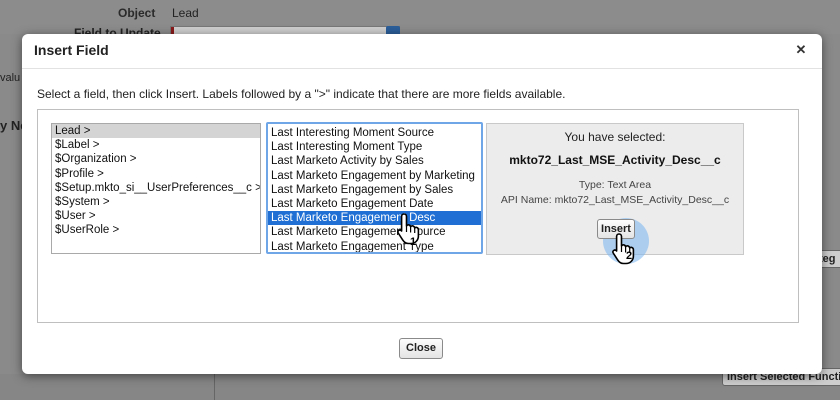  Describe the element at coordinates (156, 131) in the screenshot. I see `list-item: Lead >` at that location.